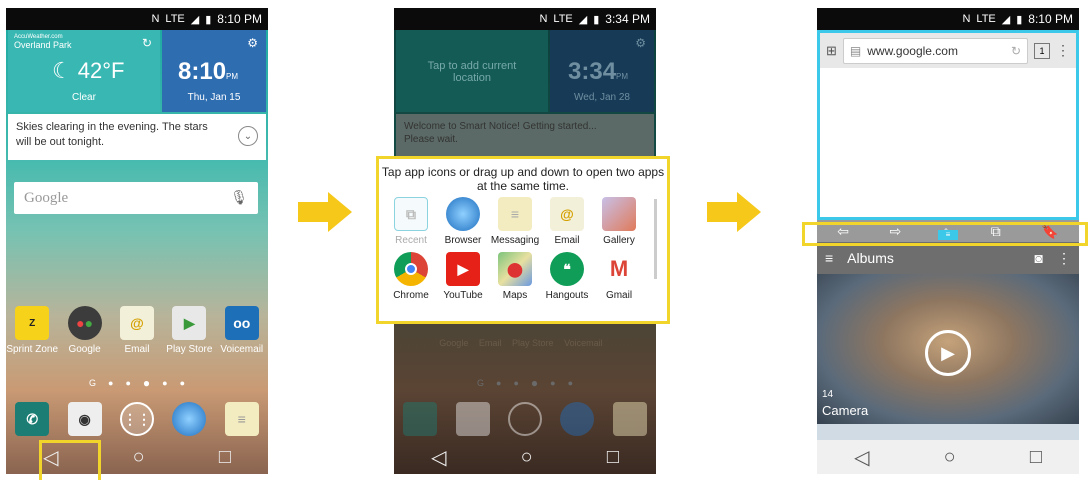  I want to click on dock: ✆ ◉ ⋮⋮ ≡, so click(137, 421).